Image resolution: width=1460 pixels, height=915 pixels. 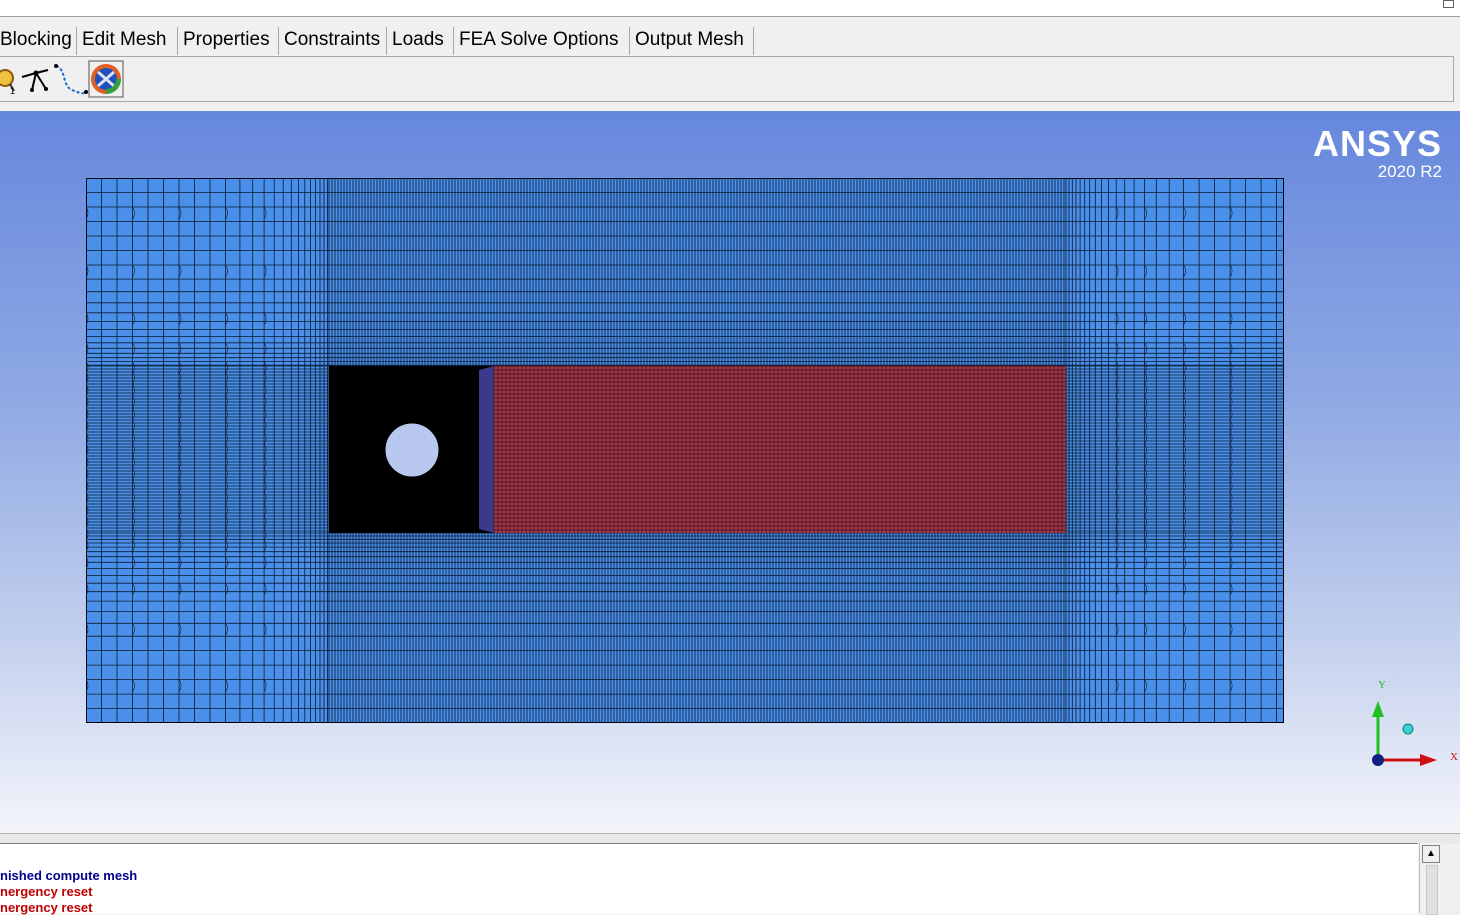 What do you see at coordinates (1448, 4) in the screenshot?
I see `window-restore-button` at bounding box center [1448, 4].